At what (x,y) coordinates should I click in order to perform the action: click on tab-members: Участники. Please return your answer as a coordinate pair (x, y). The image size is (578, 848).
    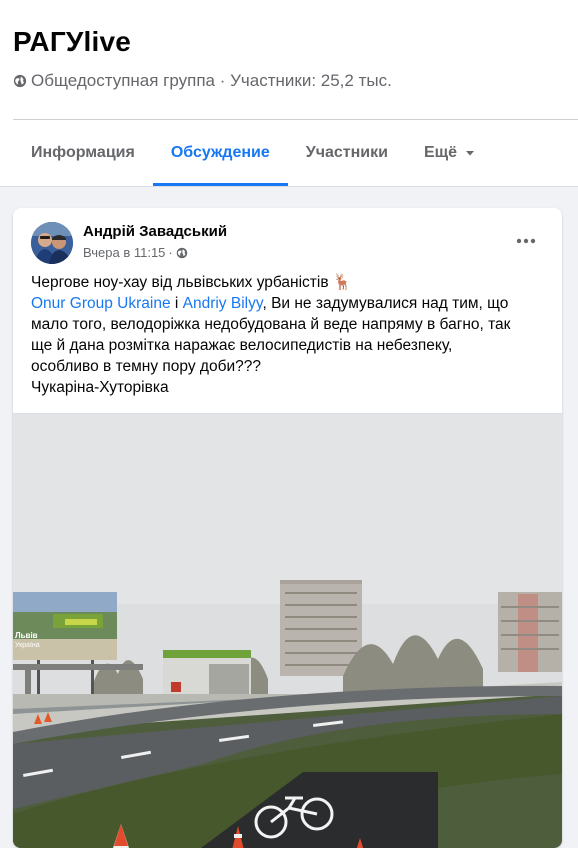
    Looking at the image, I should click on (347, 153).